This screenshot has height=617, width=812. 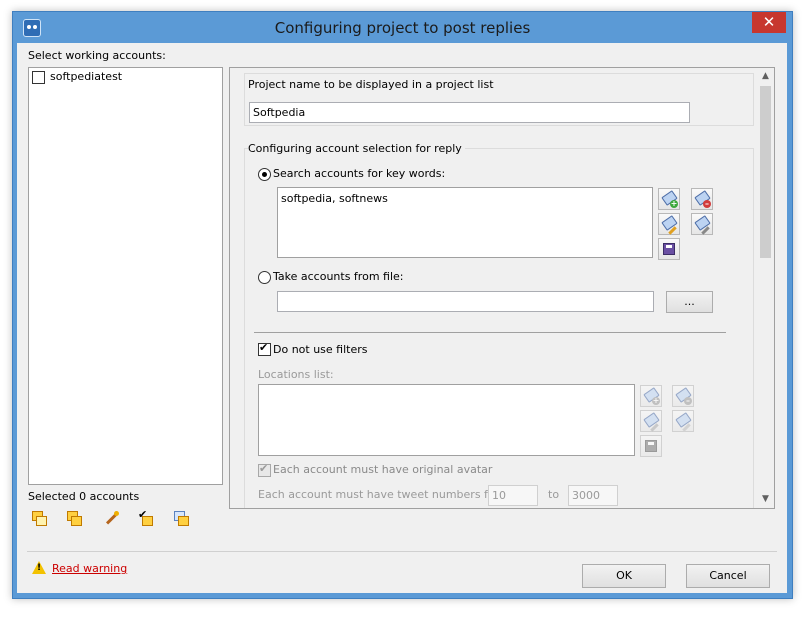 I want to click on check-selected-icon: ✔, so click(x=146, y=517).